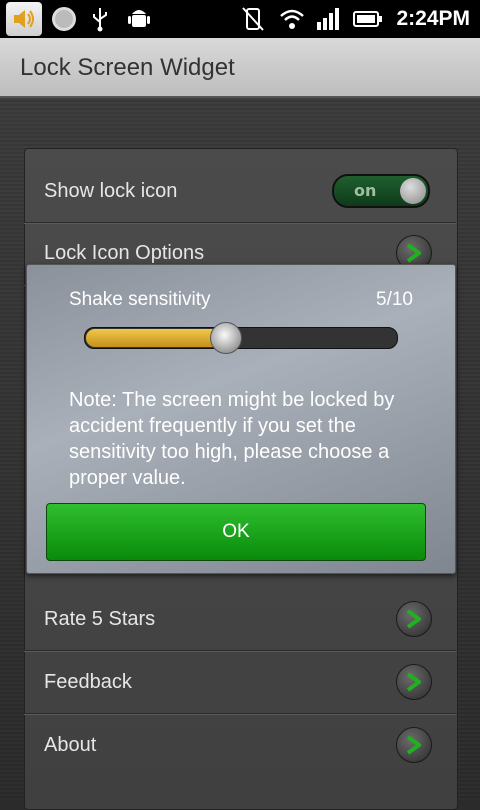 The height and width of the screenshot is (810, 480). Describe the element at coordinates (240, 191) in the screenshot. I see `settings-row-show-lock-icon: Show lock icon on` at that location.